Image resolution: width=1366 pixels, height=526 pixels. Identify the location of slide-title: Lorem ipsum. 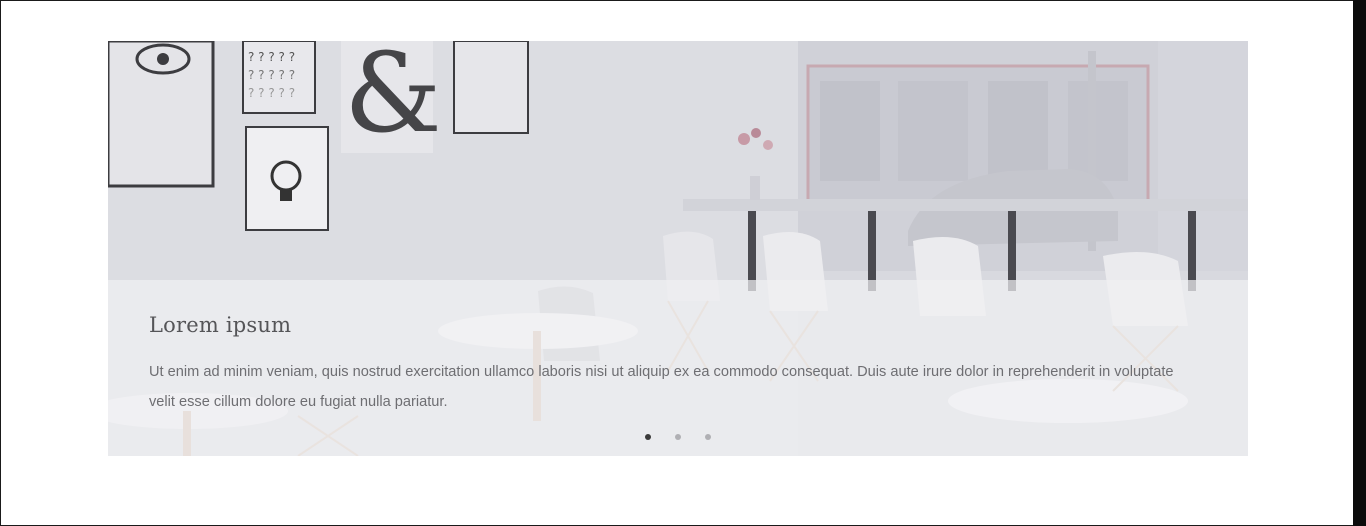
(220, 325).